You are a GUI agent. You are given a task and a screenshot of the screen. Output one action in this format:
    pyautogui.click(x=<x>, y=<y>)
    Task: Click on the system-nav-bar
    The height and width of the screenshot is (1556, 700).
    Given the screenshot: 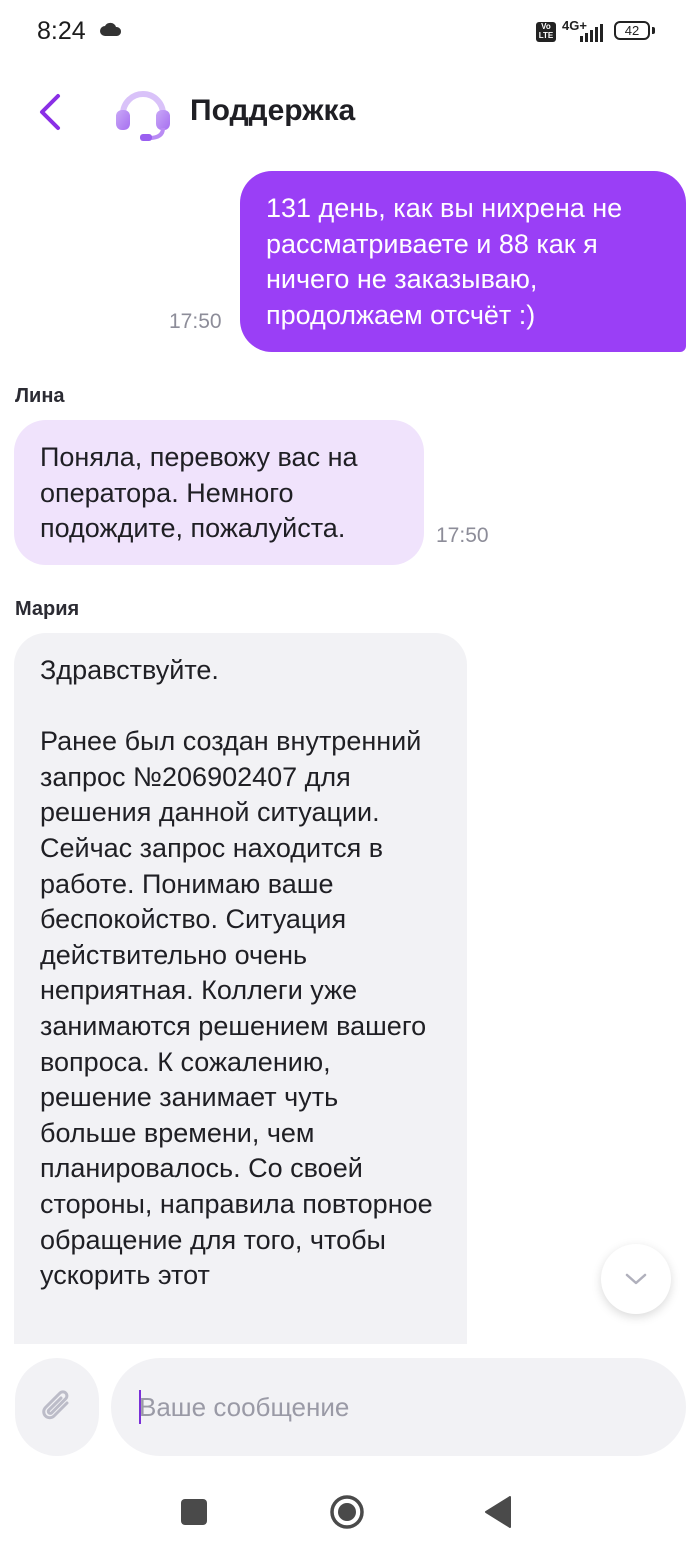 What is the action you would take?
    pyautogui.click(x=350, y=1512)
    